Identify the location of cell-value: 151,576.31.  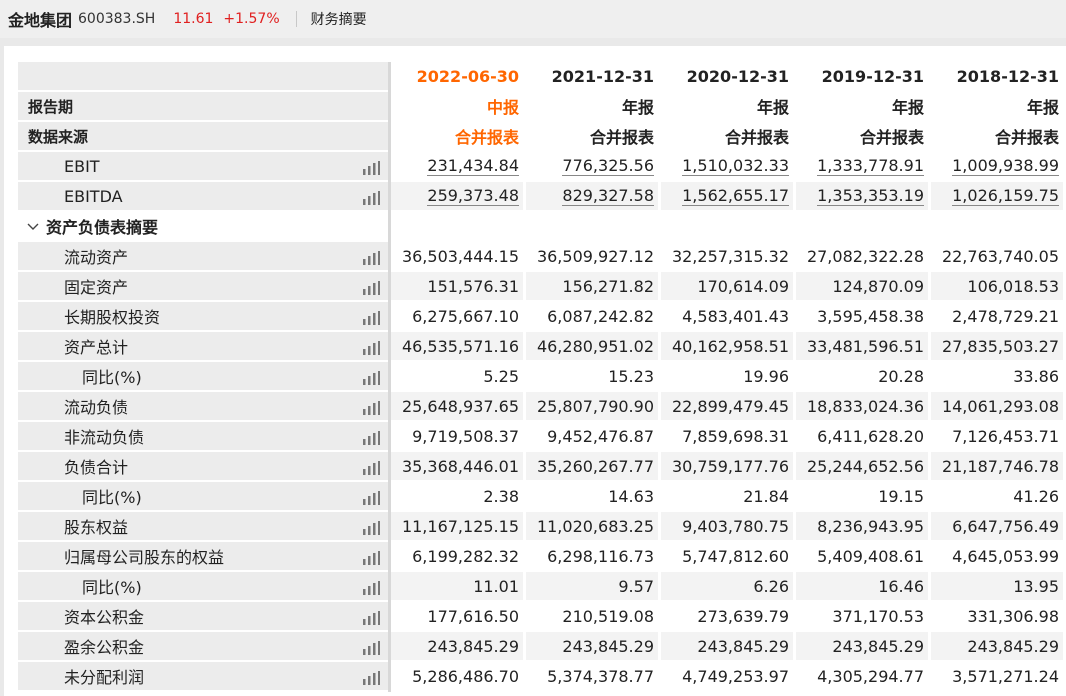
(473, 286).